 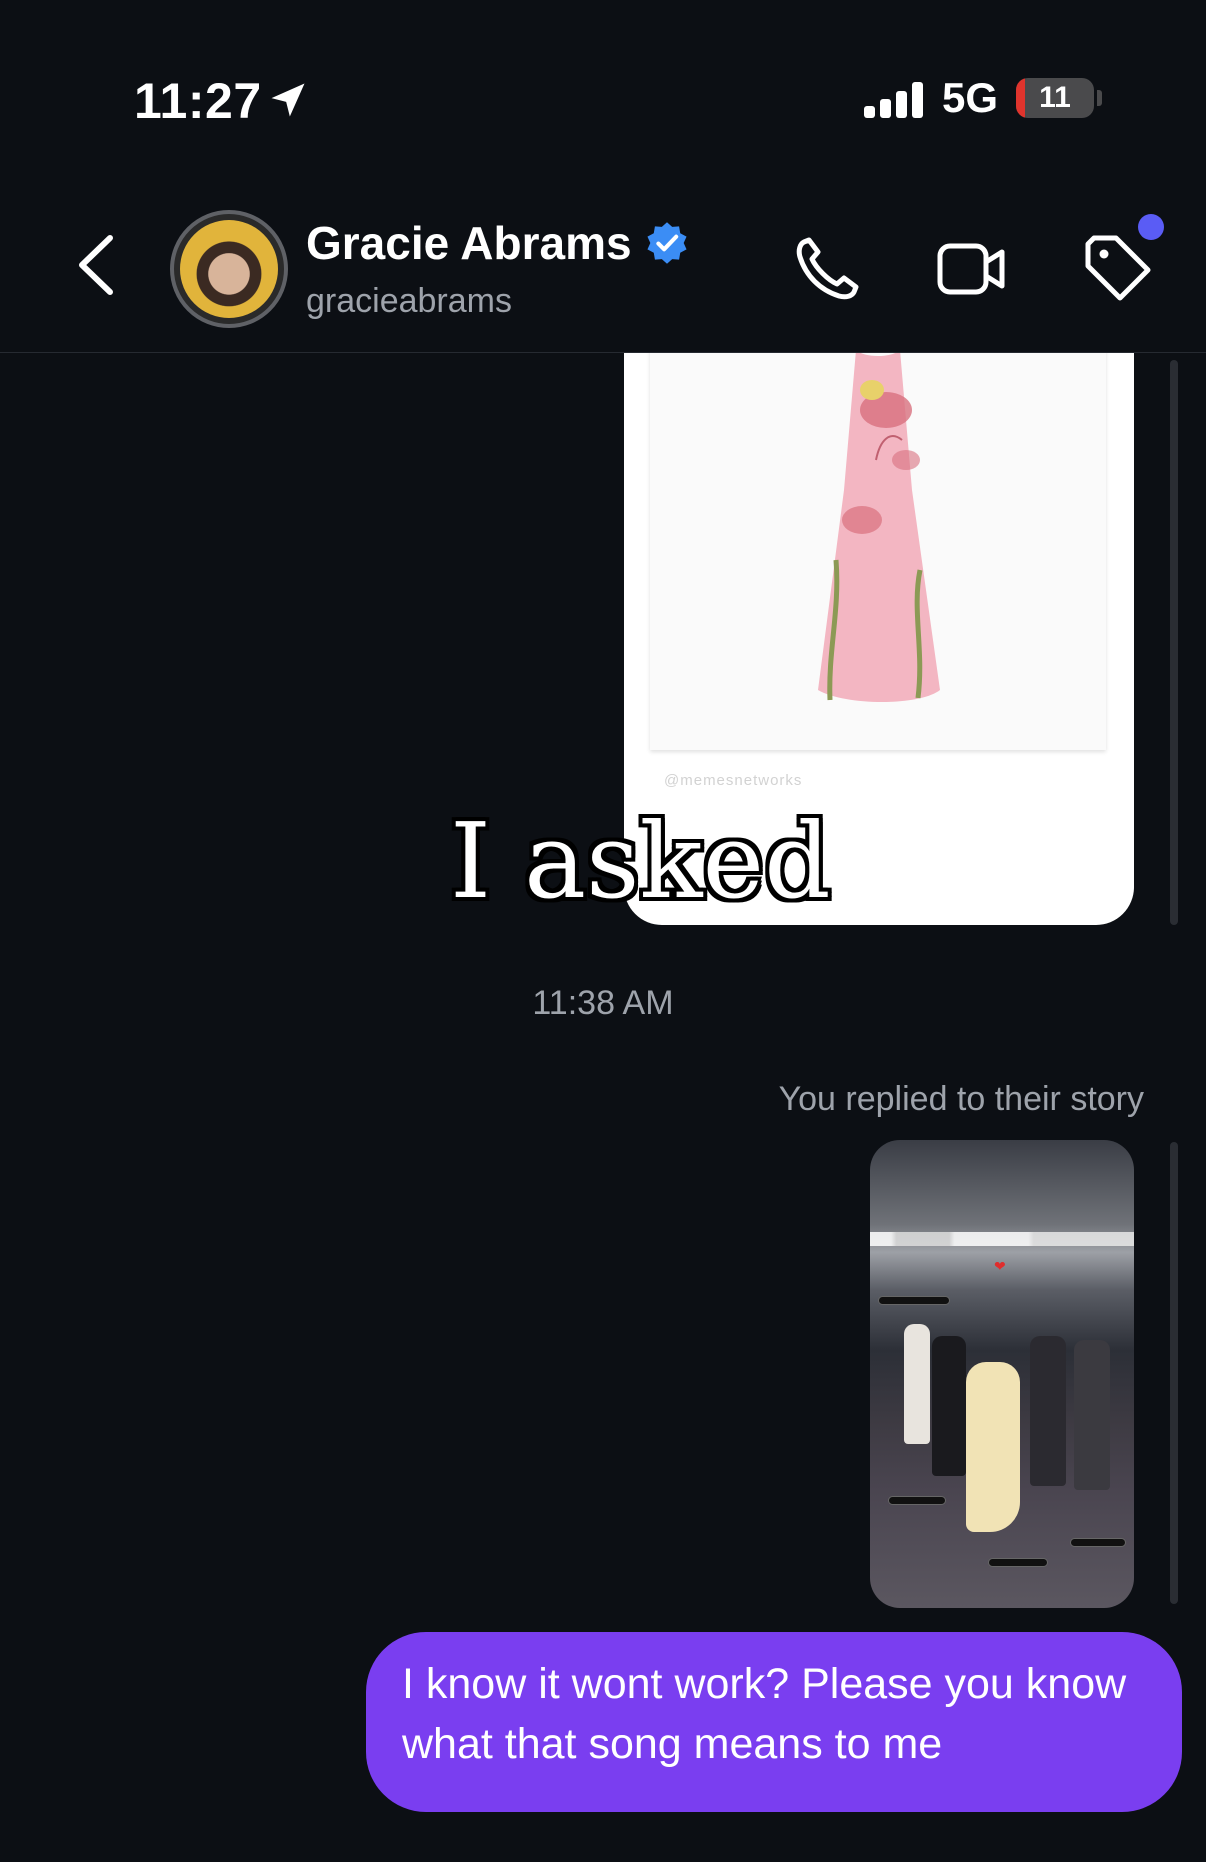 I want to click on replied-story-thumbnail: ❤, so click(x=1002, y=1374).